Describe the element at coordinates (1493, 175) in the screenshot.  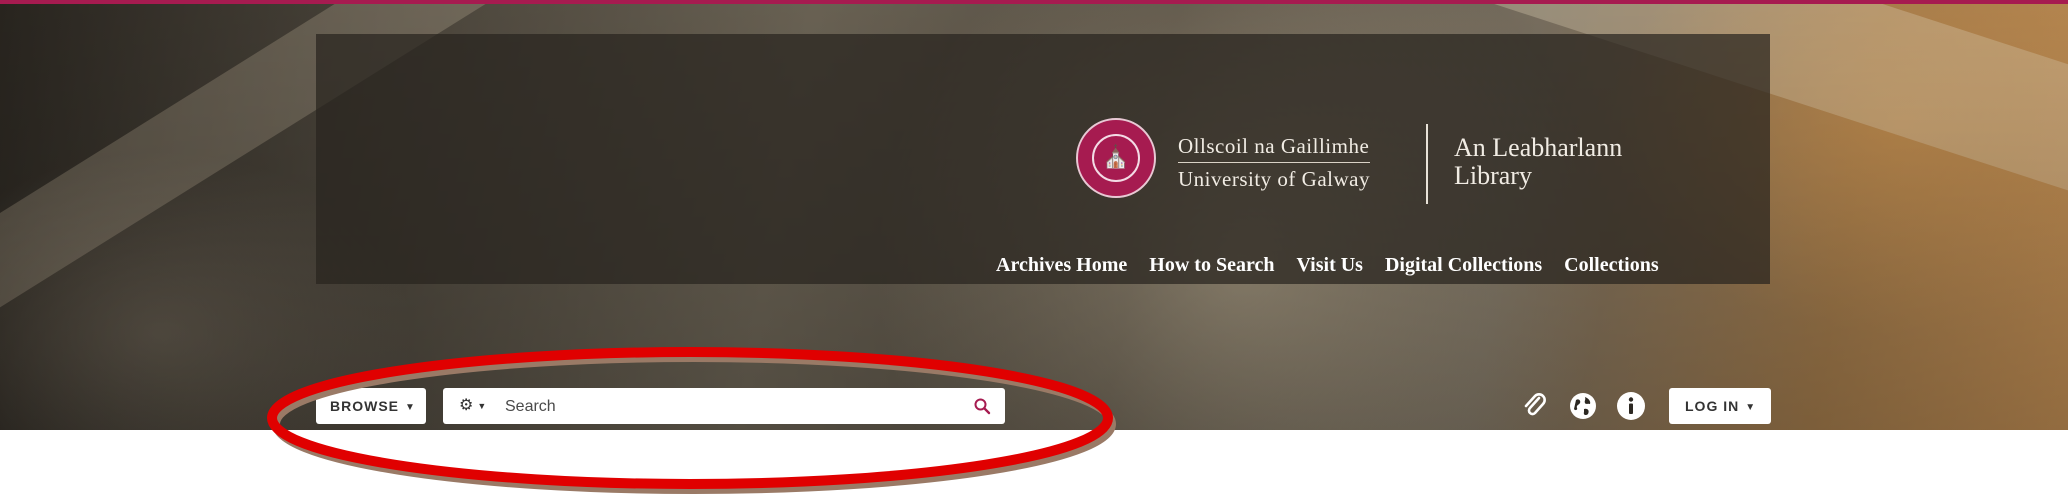
I see `library-name-english: Library` at that location.